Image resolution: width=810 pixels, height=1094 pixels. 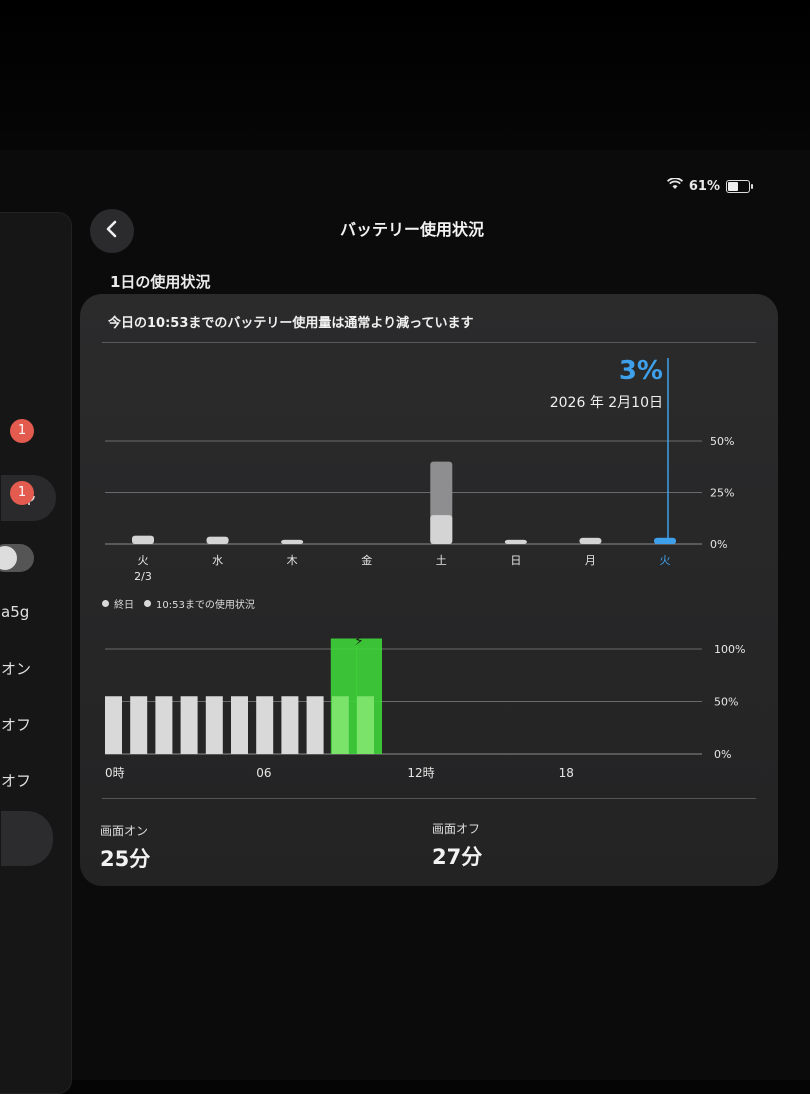 What do you see at coordinates (674, 185) in the screenshot?
I see `wifi-icon` at bounding box center [674, 185].